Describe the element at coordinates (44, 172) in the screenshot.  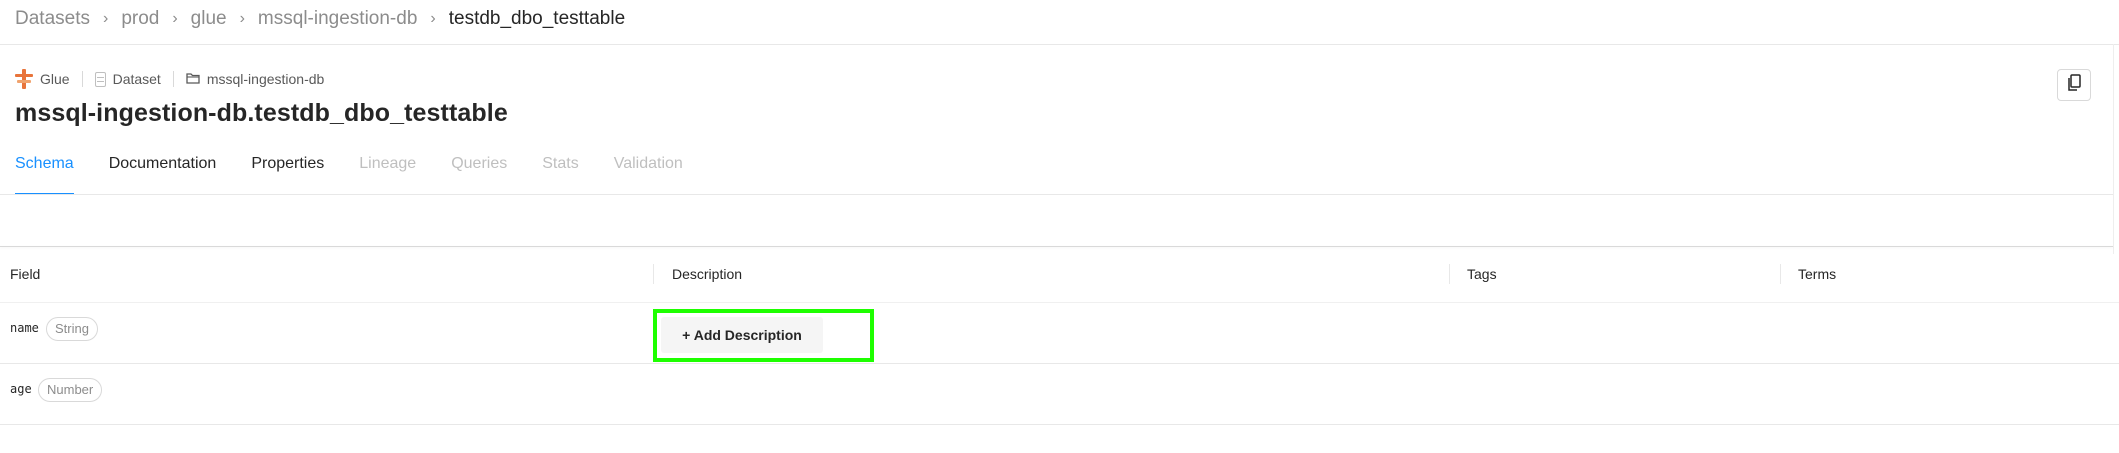
I see `tab-schema: Schema` at that location.